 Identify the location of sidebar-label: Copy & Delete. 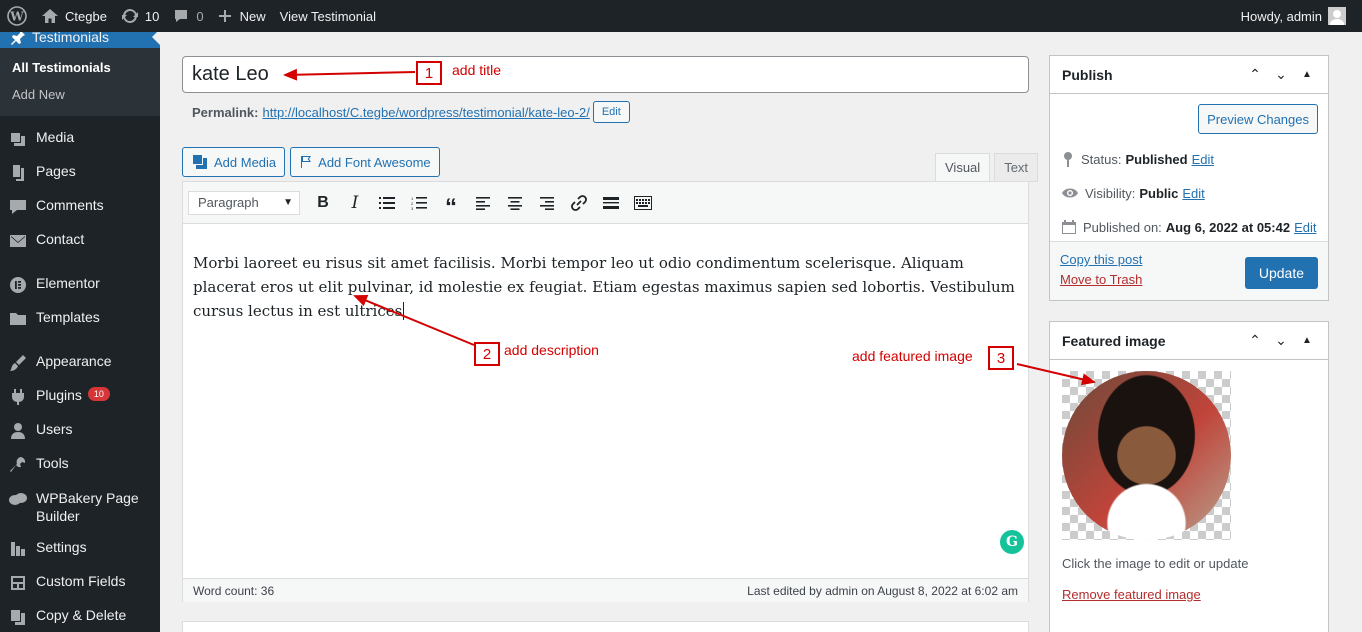
(81, 615).